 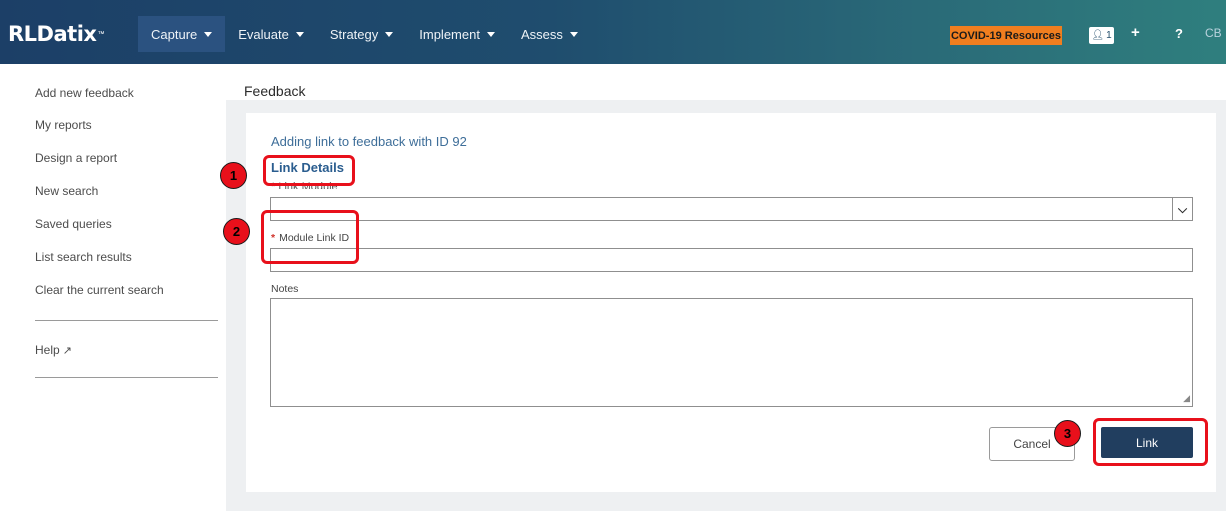 I want to click on covid-resources-button: COVID-19 Resources, so click(x=1006, y=35).